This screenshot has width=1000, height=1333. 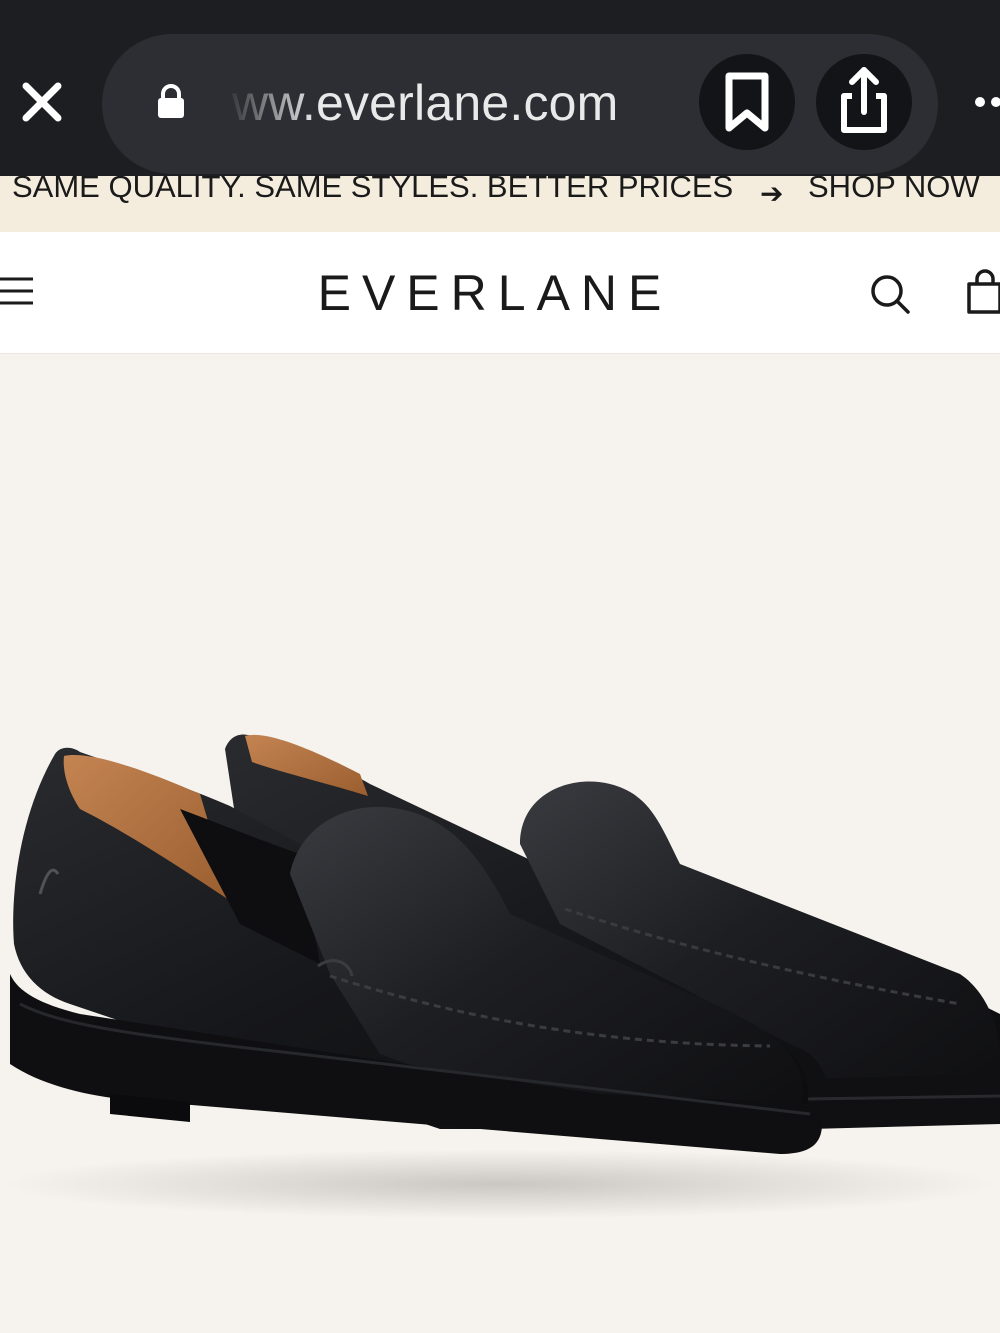 What do you see at coordinates (373, 190) in the screenshot?
I see `promo-text: SAME QUALITY. SAME STYLES. BETTER PRICES` at bounding box center [373, 190].